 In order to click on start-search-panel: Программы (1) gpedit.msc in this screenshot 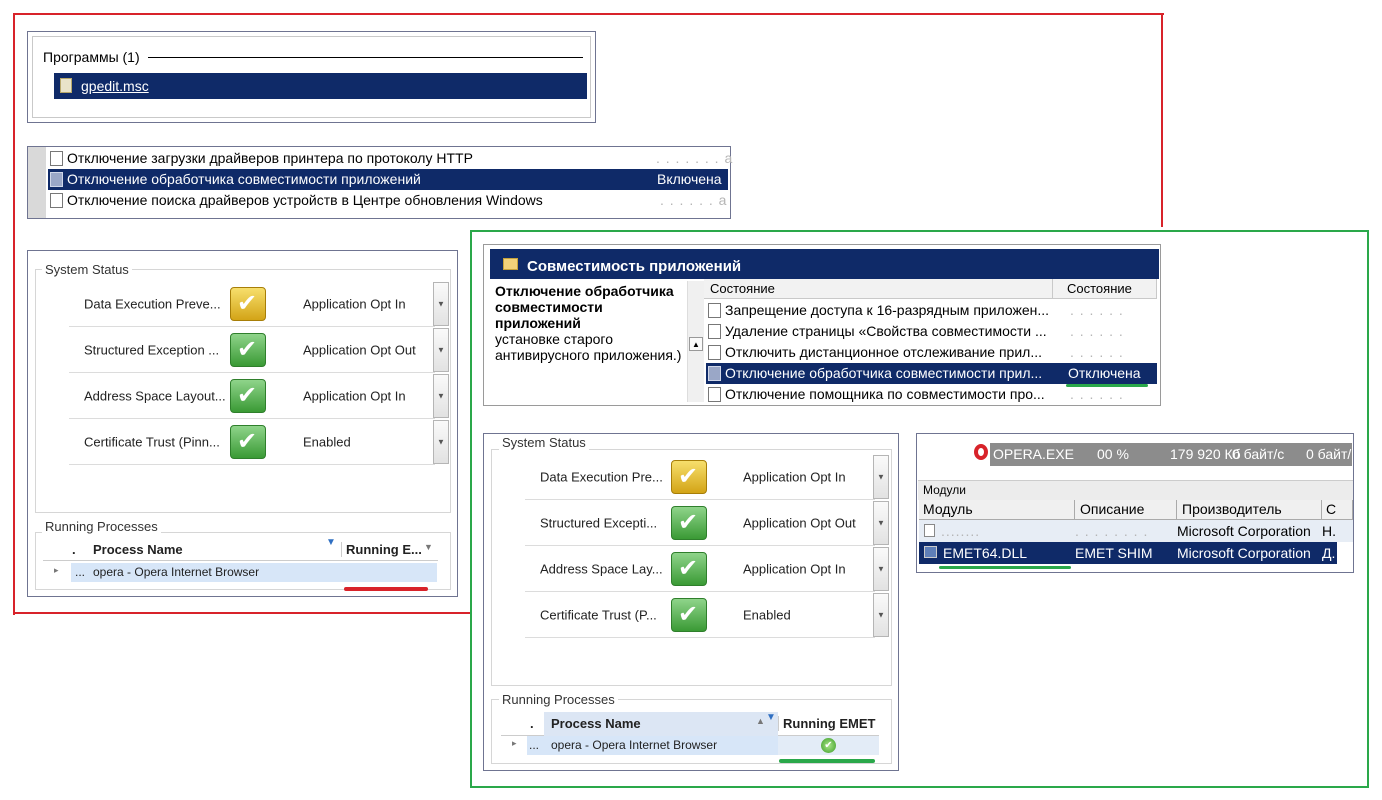, I will do `click(311, 77)`.